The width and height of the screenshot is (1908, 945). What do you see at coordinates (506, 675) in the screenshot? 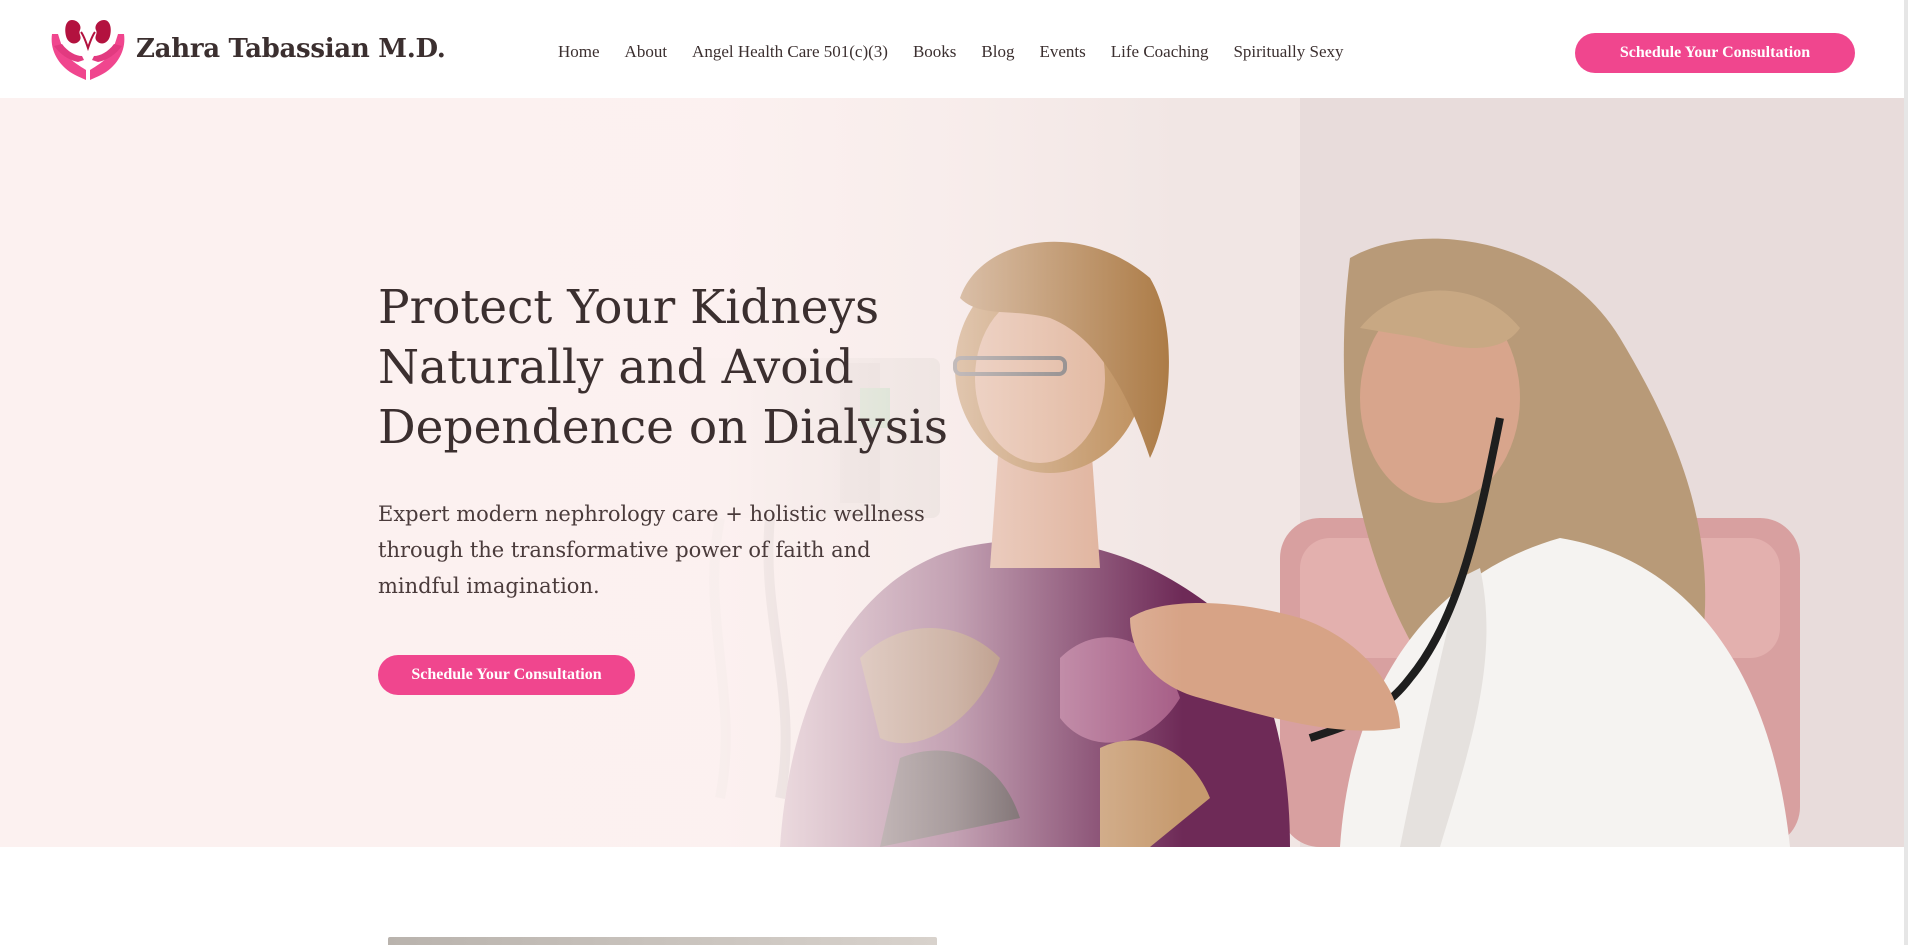
I see `hero-schedule-consultation-button: Schedule Your Consultation` at bounding box center [506, 675].